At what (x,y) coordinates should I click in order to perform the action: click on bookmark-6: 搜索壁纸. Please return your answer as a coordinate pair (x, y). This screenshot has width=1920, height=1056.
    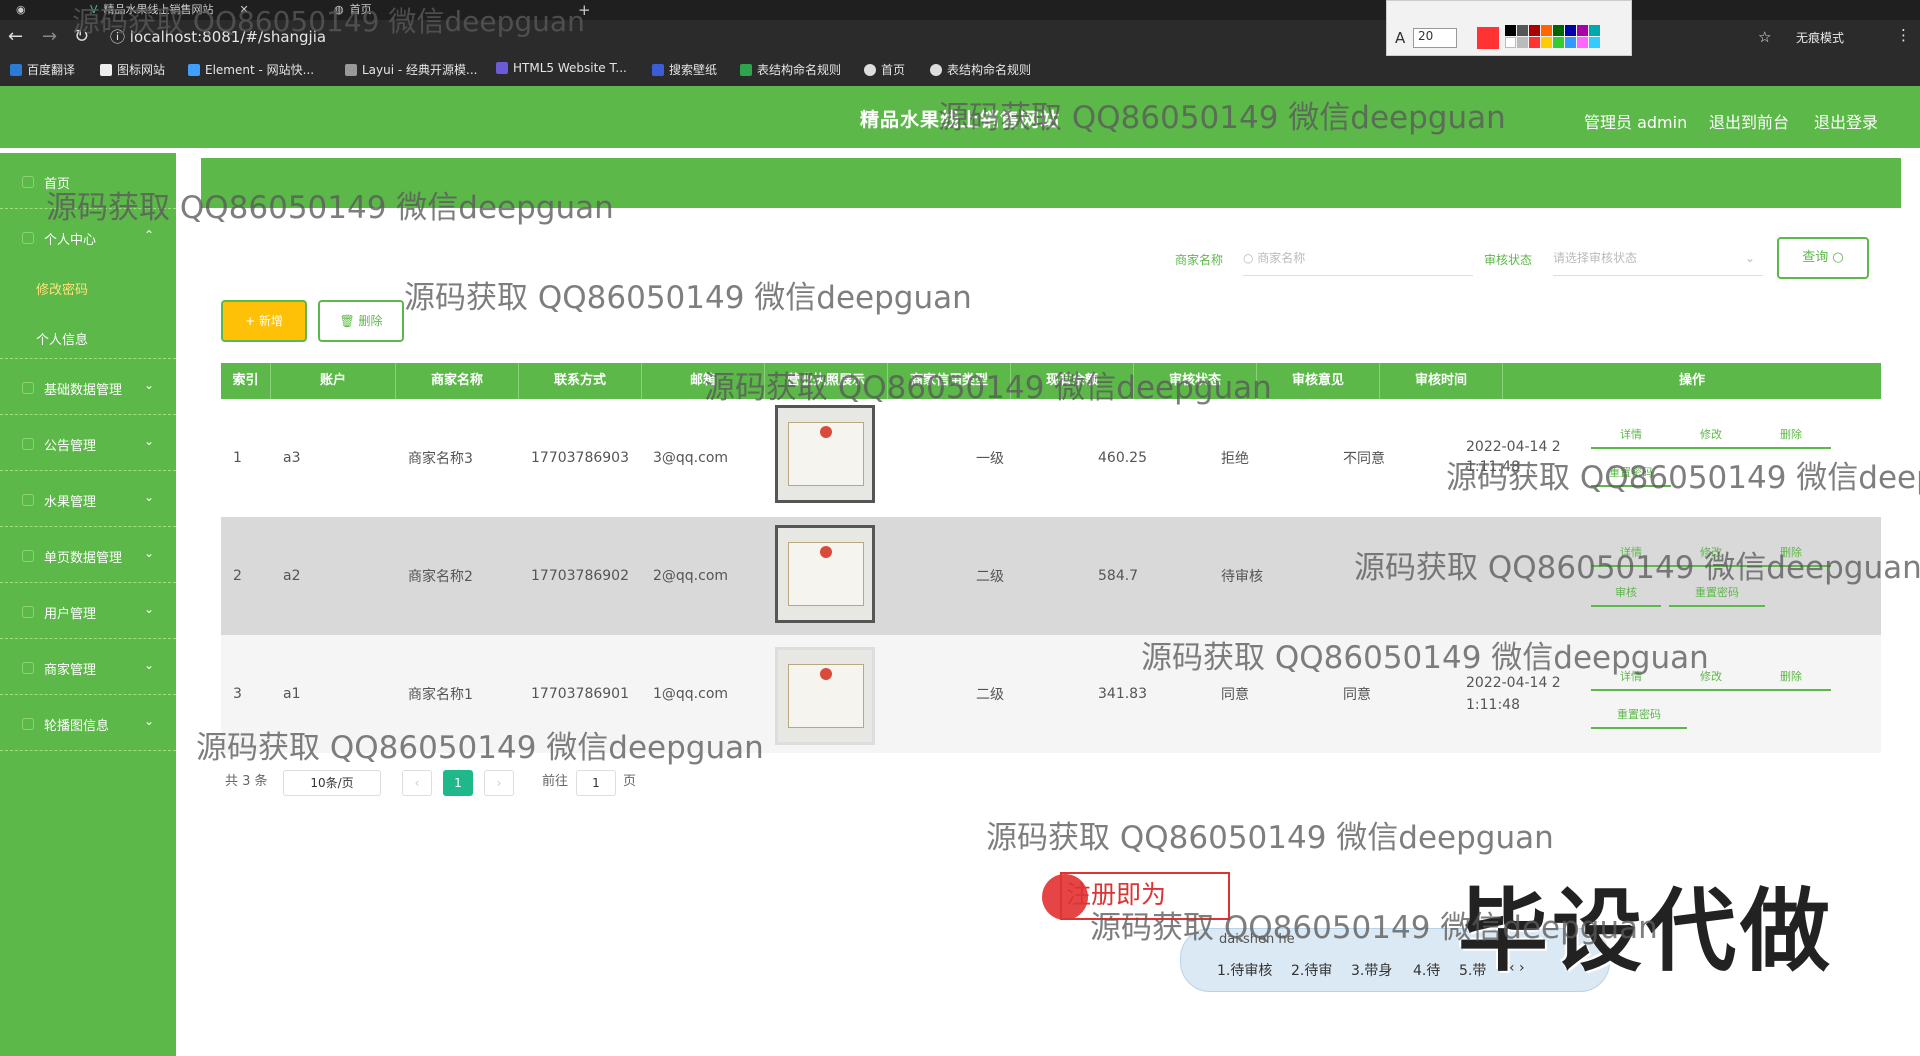
    Looking at the image, I should click on (684, 69).